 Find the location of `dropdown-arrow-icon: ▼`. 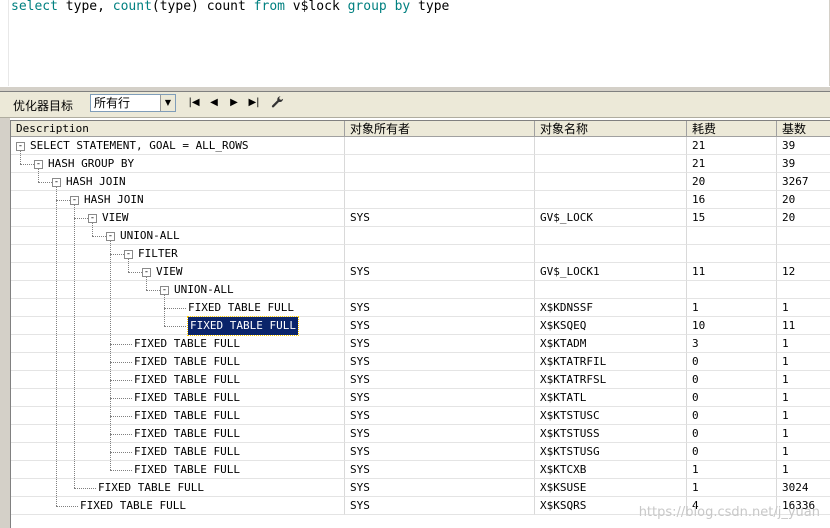

dropdown-arrow-icon: ▼ is located at coordinates (167, 103).